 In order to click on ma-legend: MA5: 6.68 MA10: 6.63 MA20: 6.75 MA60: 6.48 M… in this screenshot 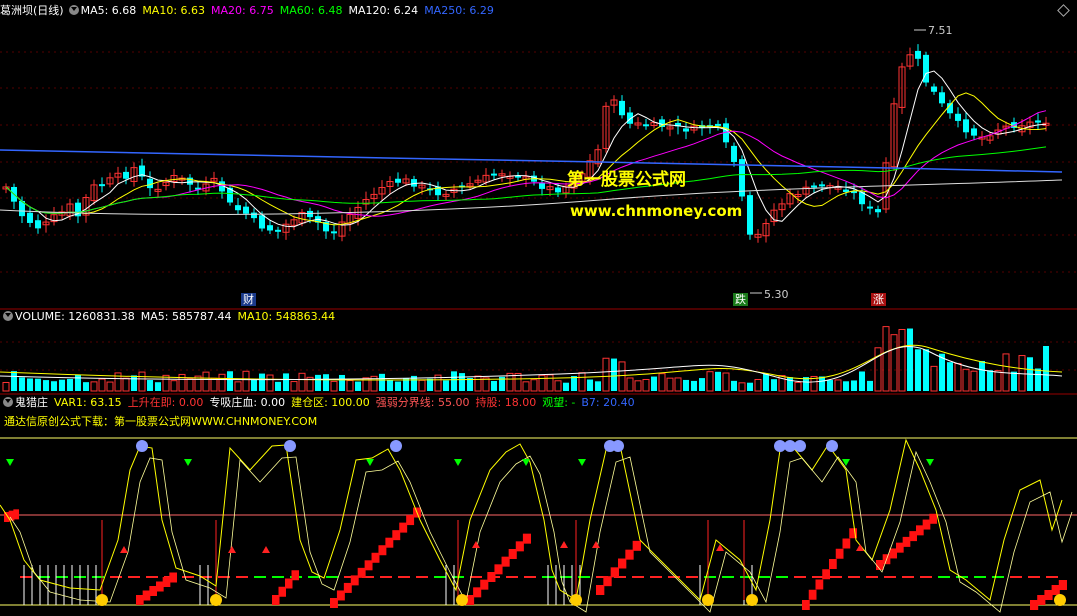, I will do `click(290, 10)`.